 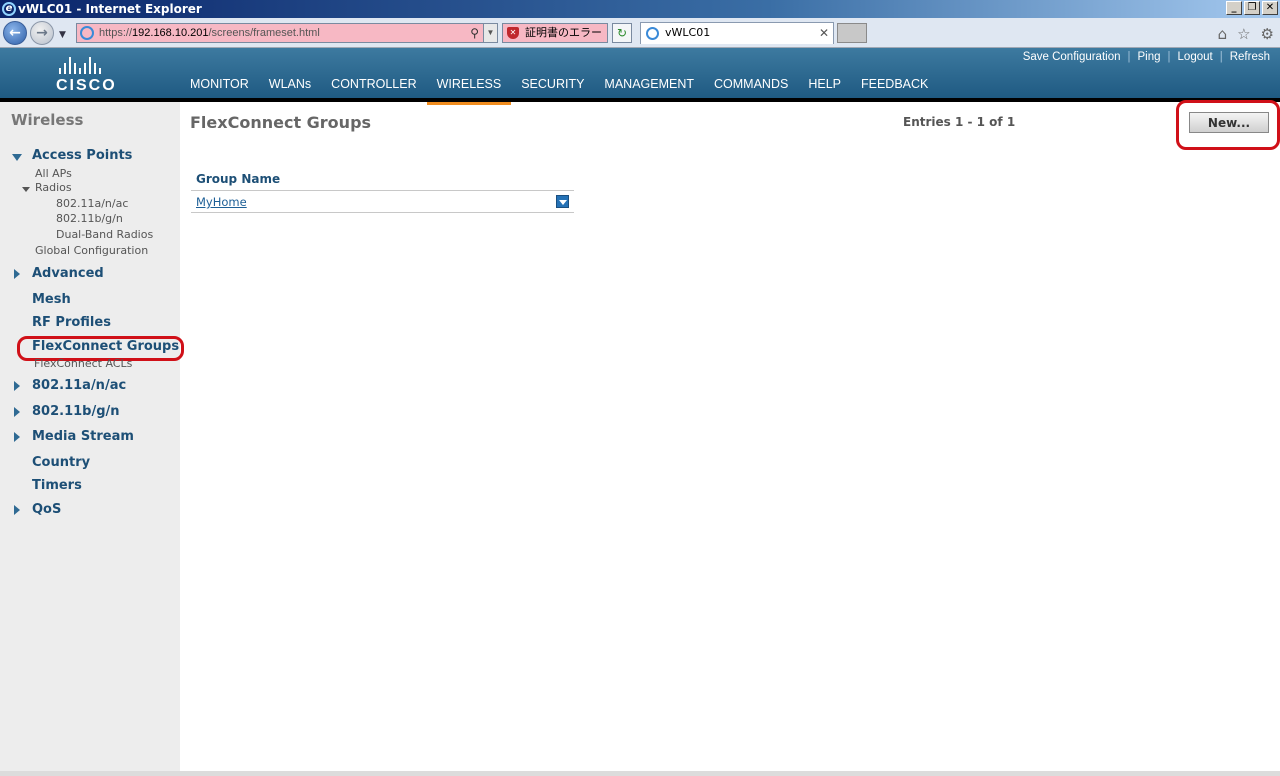 I want to click on sidebar-item-mesh: Mesh, so click(x=51, y=299).